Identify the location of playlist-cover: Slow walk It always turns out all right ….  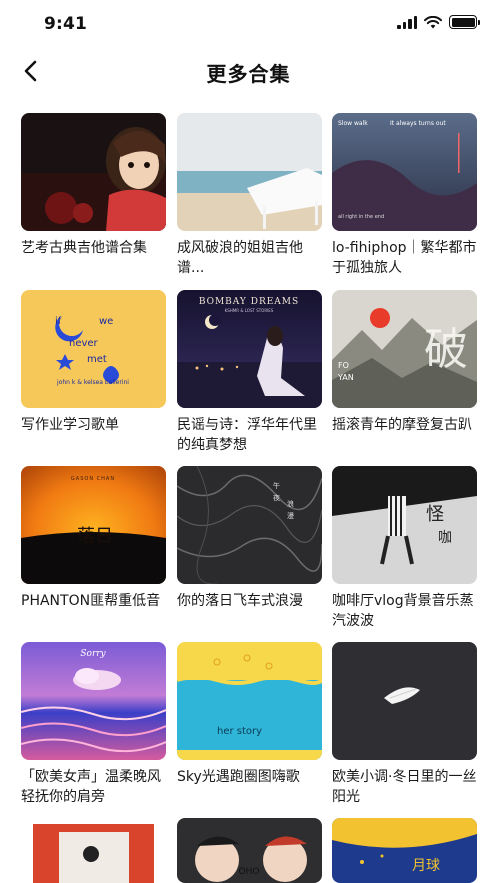
(404, 172).